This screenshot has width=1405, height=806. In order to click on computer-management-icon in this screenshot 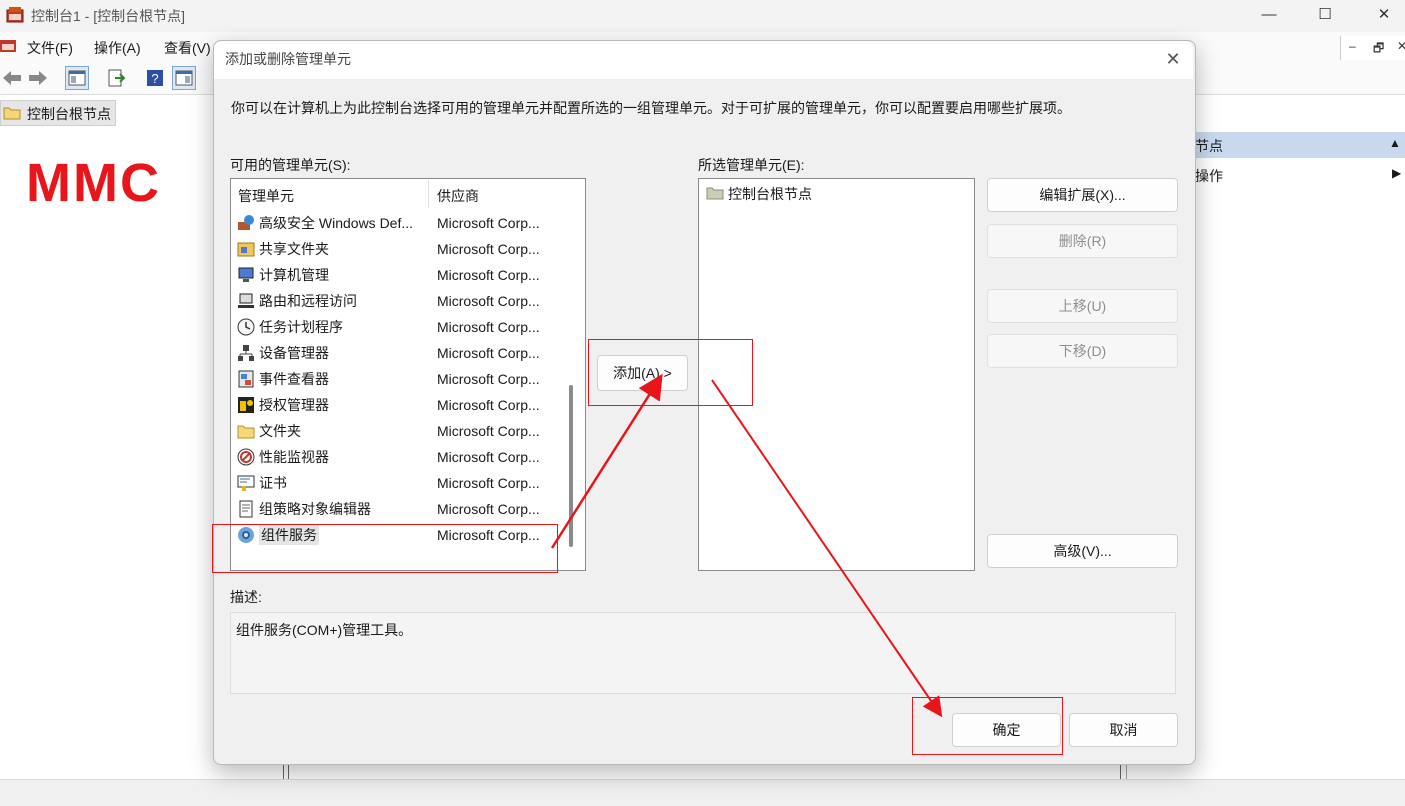, I will do `click(246, 275)`.